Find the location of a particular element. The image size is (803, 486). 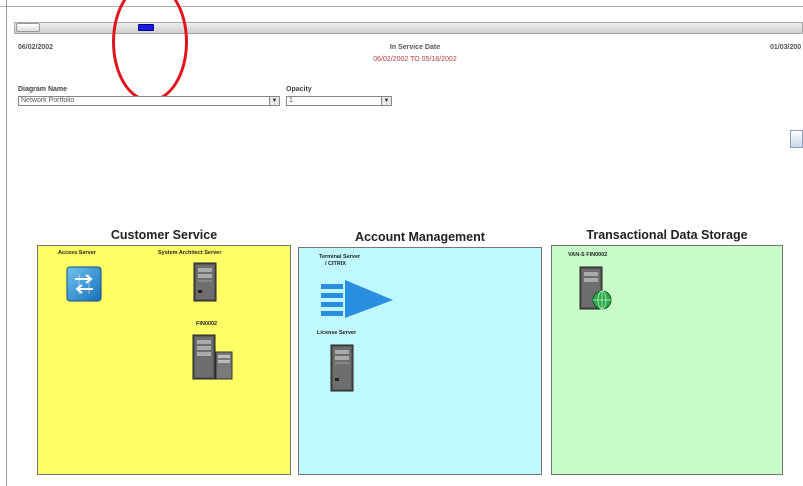

slider-scroll-left-button is located at coordinates (28, 27).